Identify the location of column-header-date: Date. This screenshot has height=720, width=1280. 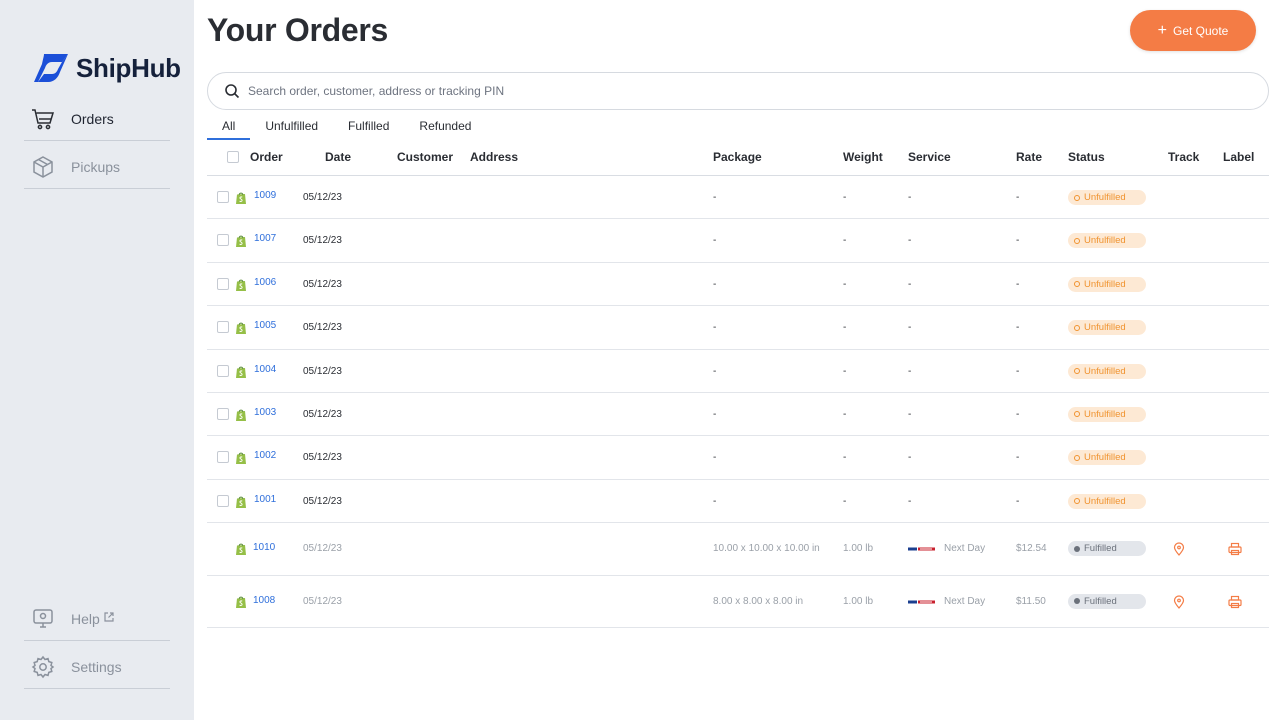
(338, 157).